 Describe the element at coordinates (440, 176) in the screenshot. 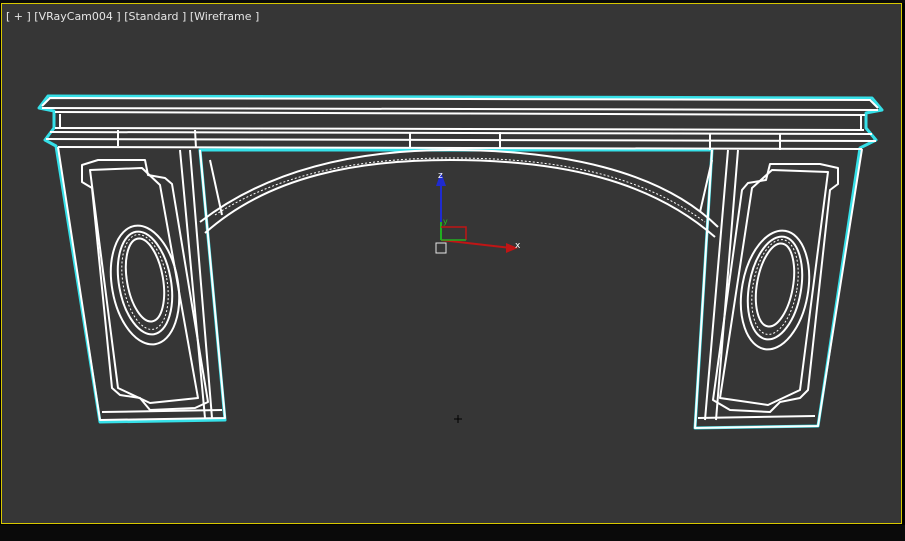

I see `gizmo-axis-z: z` at that location.